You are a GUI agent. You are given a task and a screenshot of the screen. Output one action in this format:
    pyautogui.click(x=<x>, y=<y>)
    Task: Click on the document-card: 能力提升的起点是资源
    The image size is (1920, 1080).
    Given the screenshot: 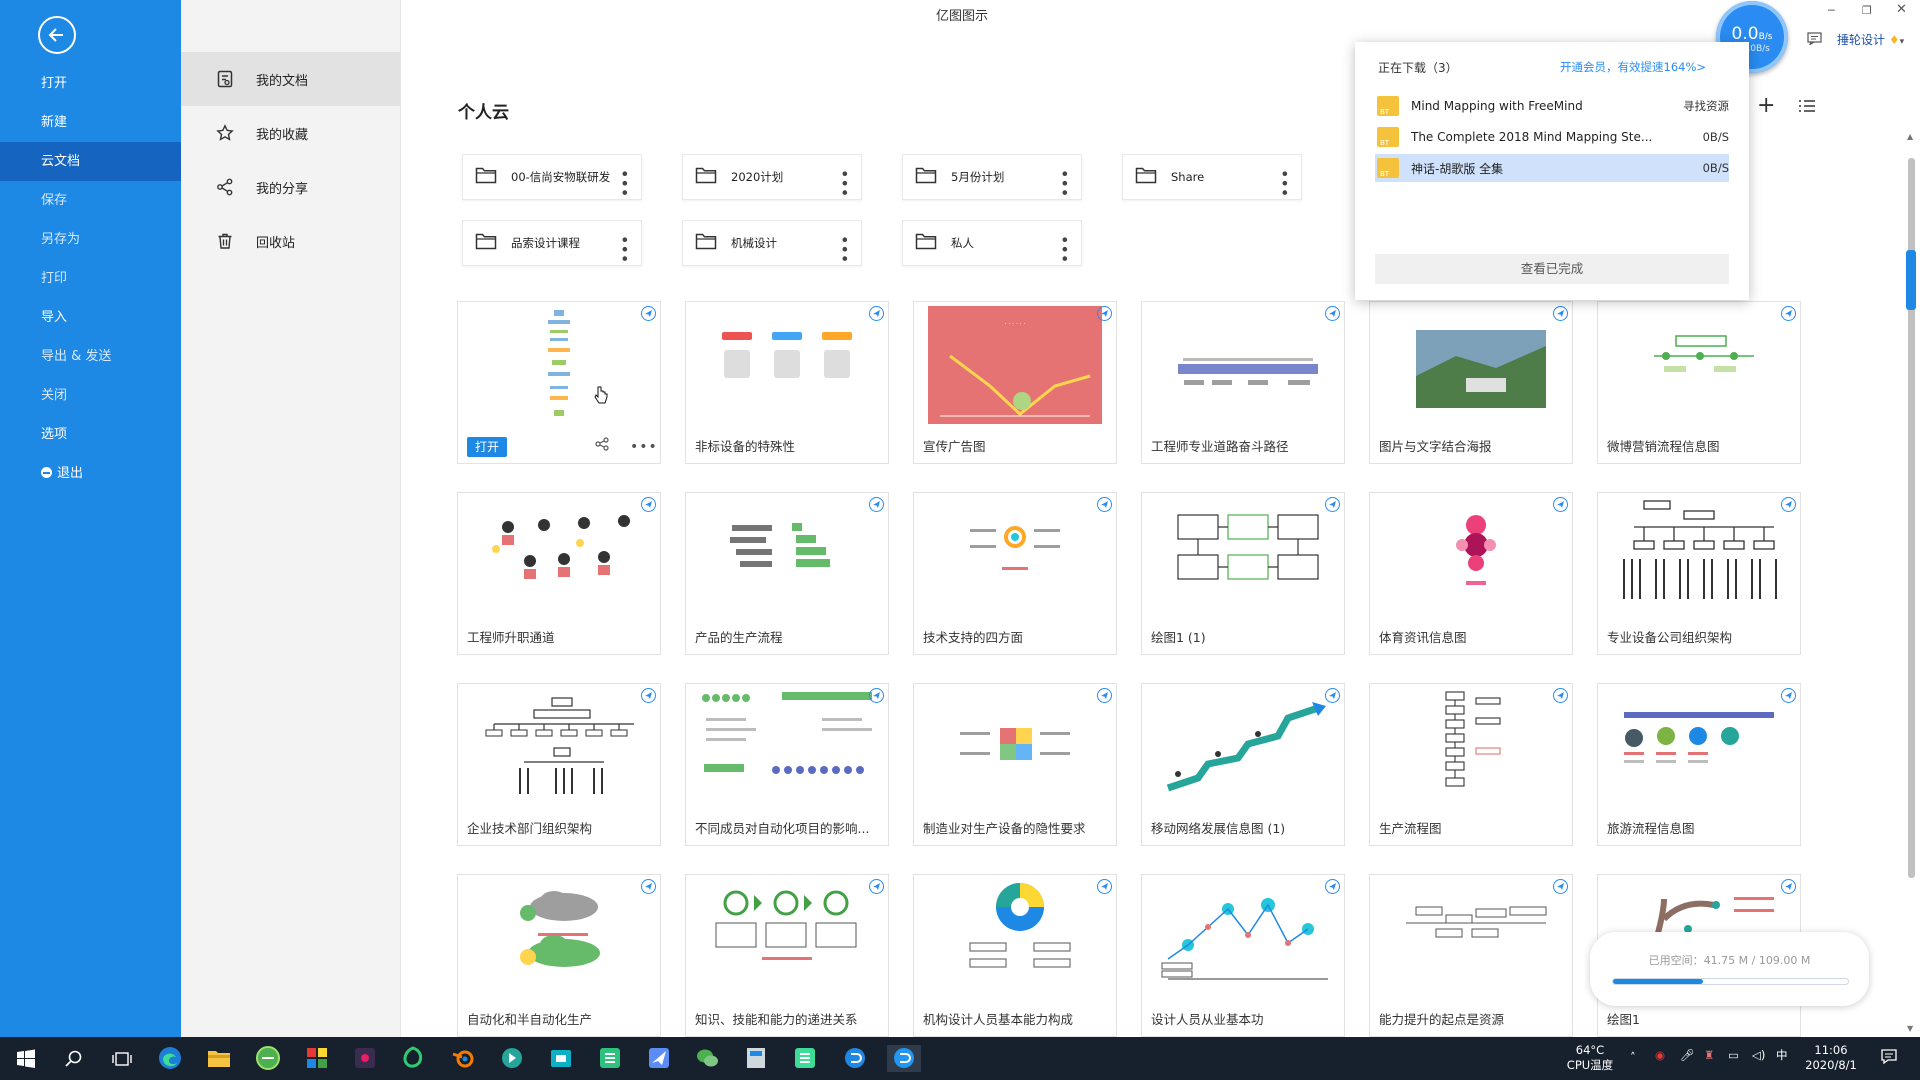 What is the action you would take?
    pyautogui.click(x=1471, y=955)
    